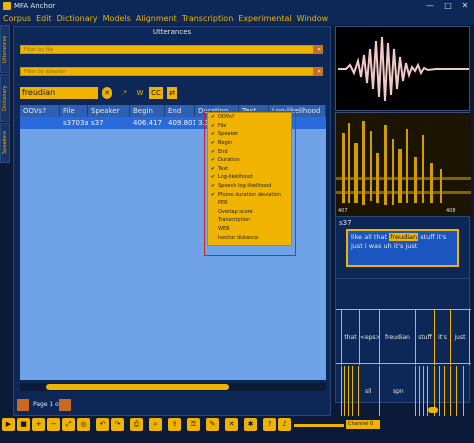  Describe the element at coordinates (68, 424) in the screenshot. I see `zoom-fit-icon: ⤢` at that location.